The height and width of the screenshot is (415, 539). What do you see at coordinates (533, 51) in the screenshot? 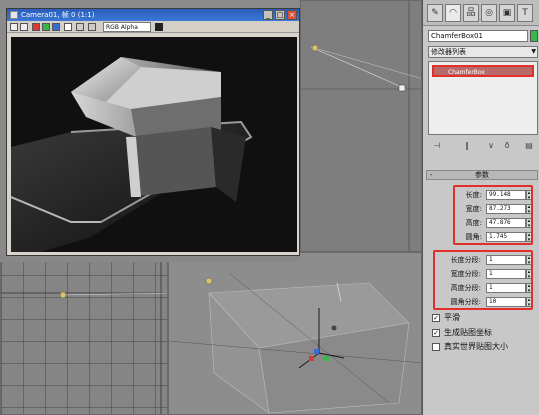
I see `chevron-down-icon: ▼` at bounding box center [533, 51].